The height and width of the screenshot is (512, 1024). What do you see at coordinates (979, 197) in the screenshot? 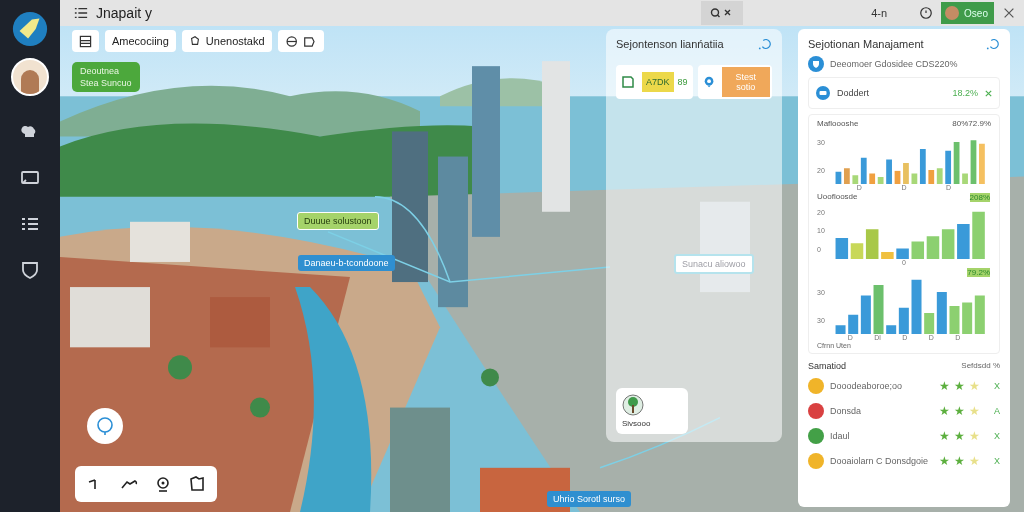
I see `chart-value: 208%` at bounding box center [979, 197].